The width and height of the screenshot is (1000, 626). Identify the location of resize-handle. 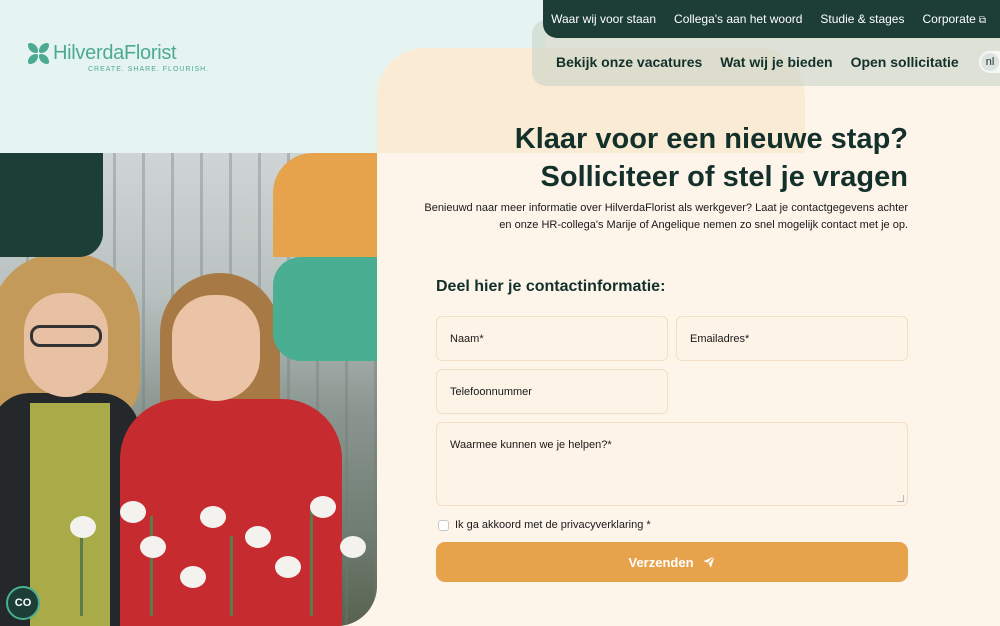
(900, 498).